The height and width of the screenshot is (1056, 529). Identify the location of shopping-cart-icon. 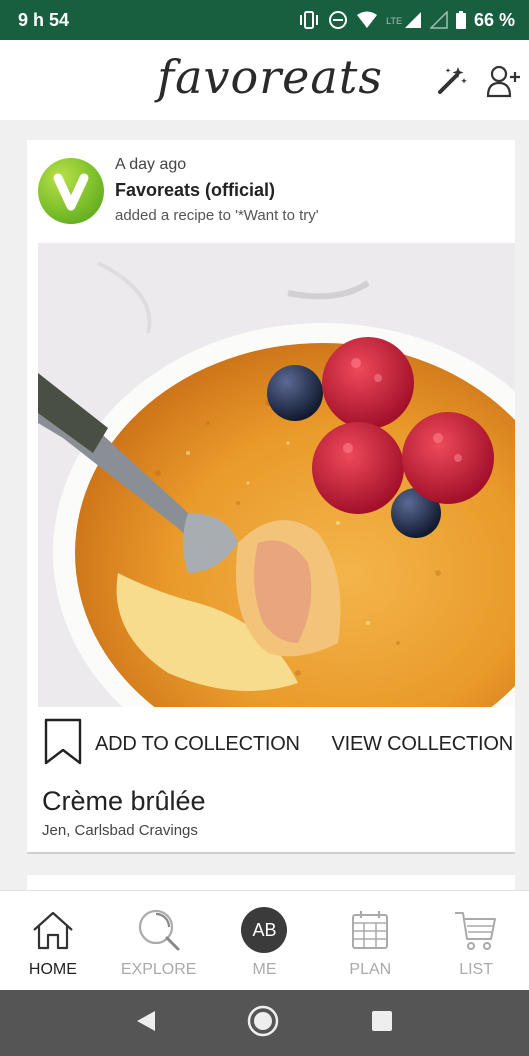
(476, 930).